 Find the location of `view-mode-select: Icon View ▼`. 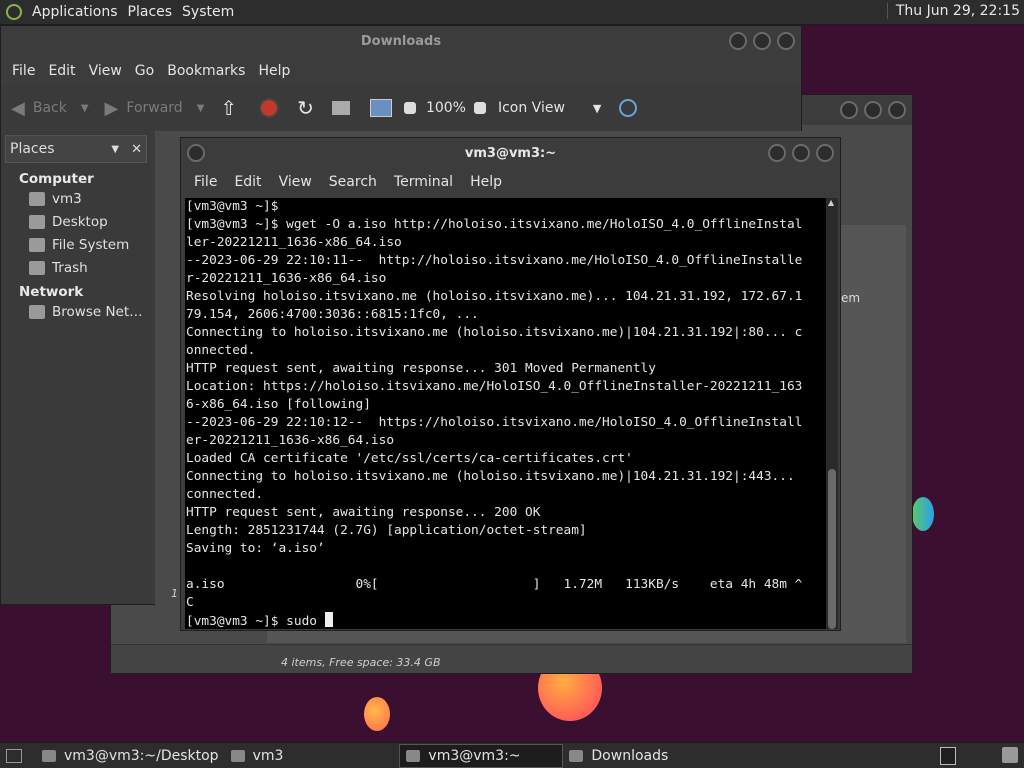

view-mode-select: Icon View ▼ is located at coordinates (549, 108).